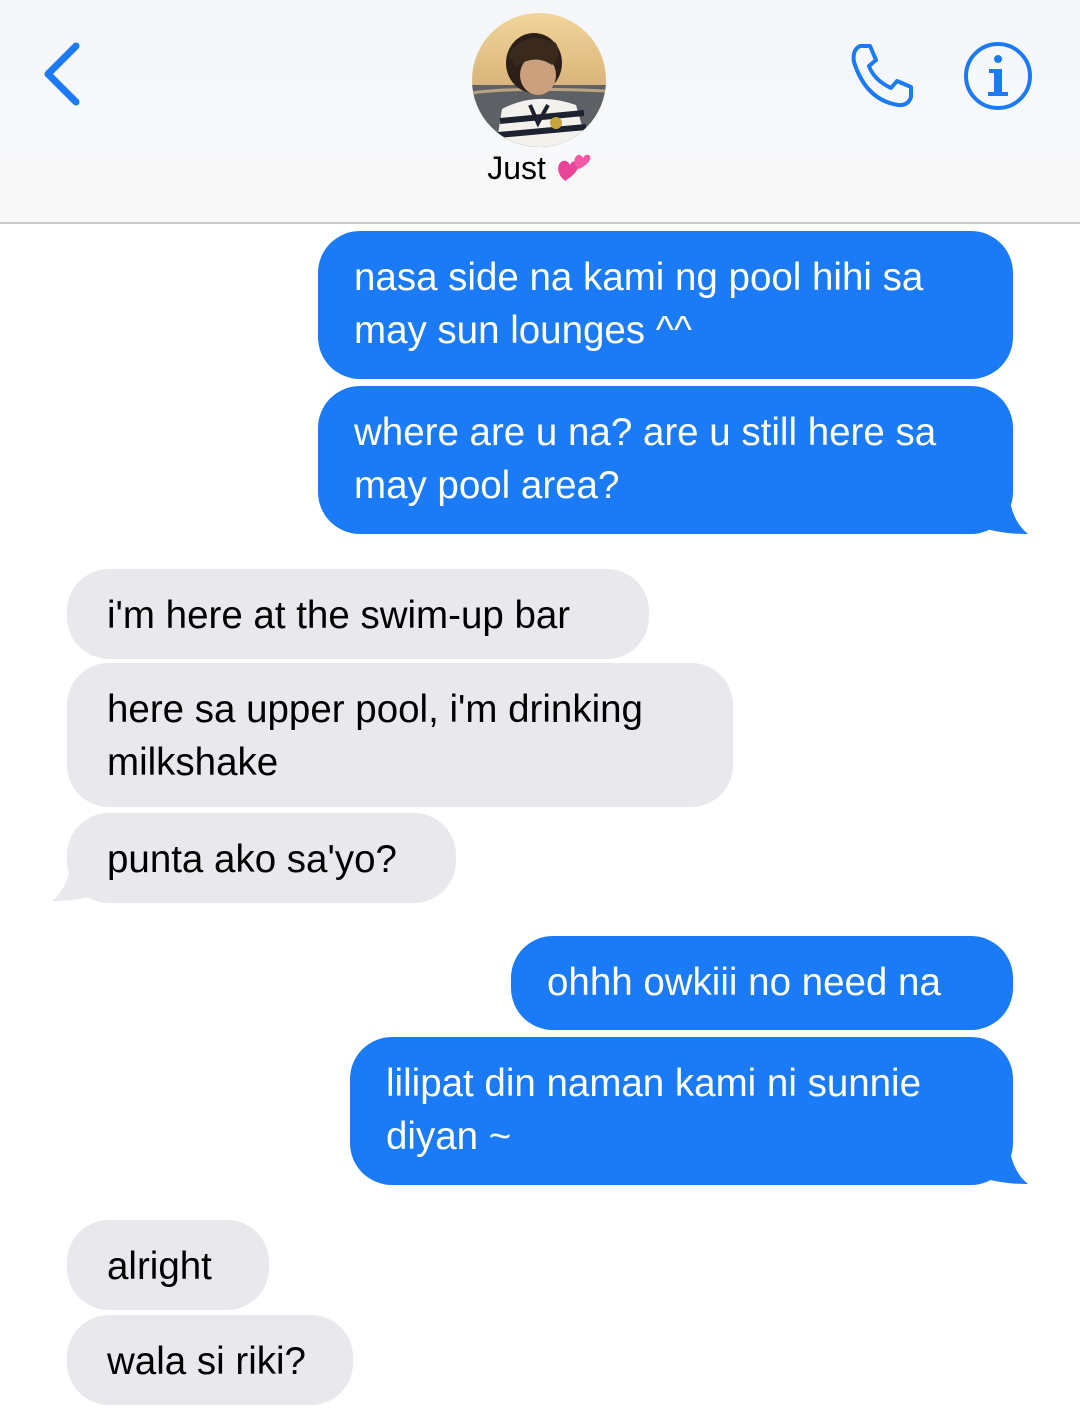 This screenshot has width=1080, height=1410. Describe the element at coordinates (575, 171) in the screenshot. I see `two-hearts-icon` at that location.